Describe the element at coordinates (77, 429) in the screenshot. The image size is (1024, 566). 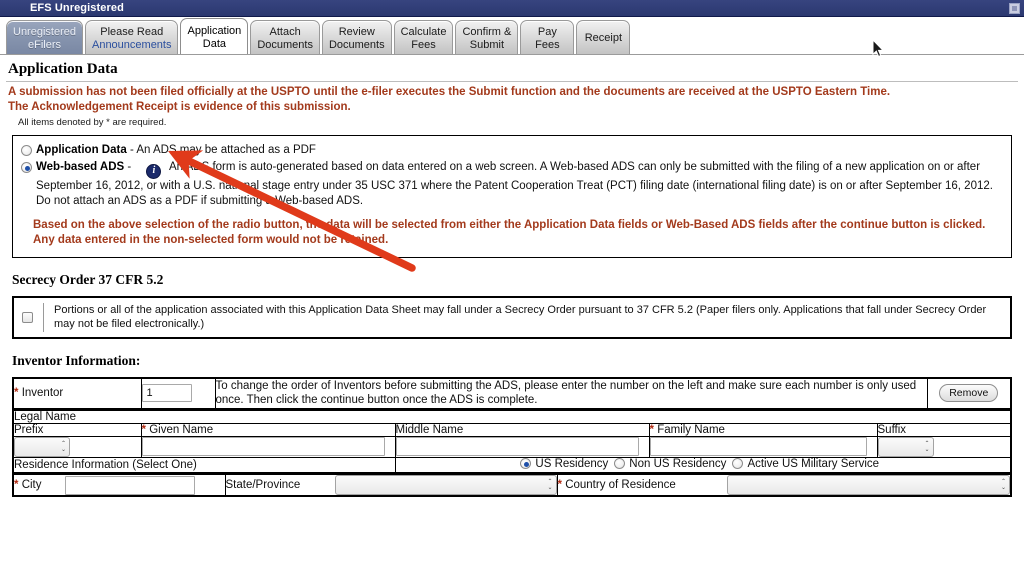
I see `column-header-prefix: Prefix` at that location.